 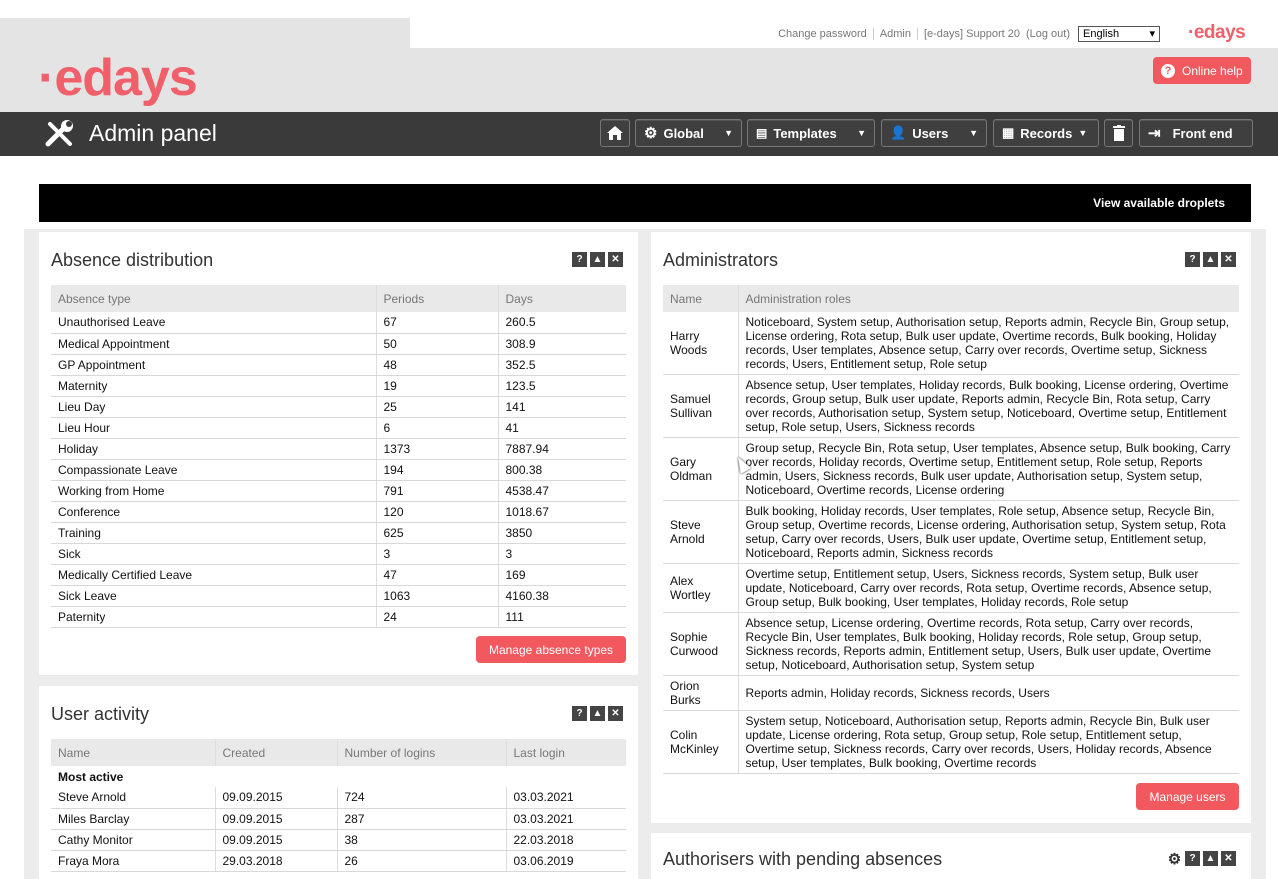 I want to click on table-cell: Paternity, so click(x=214, y=617).